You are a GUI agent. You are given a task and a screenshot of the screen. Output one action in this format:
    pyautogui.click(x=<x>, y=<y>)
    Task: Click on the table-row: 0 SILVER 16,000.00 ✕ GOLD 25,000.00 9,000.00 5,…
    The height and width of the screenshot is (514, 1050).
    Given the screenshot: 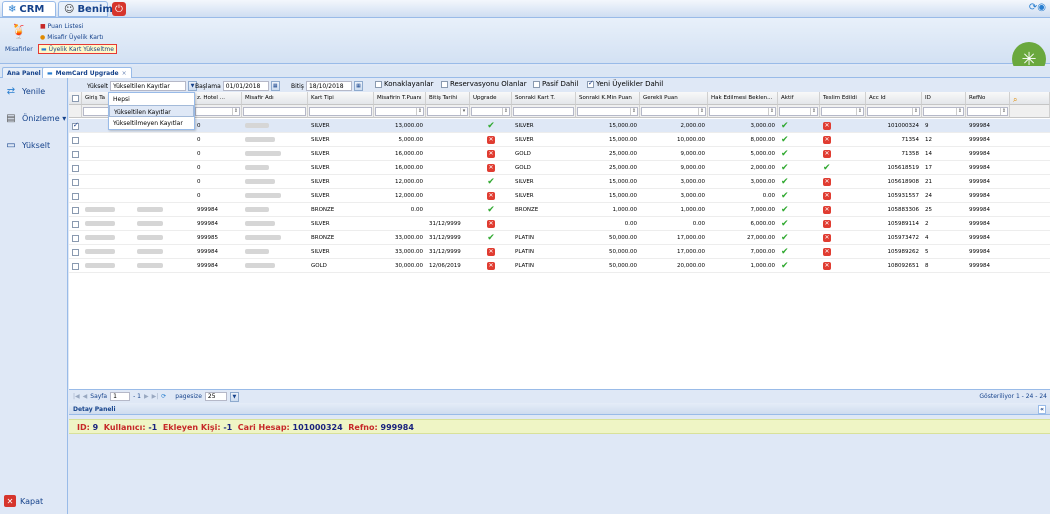 What is the action you would take?
    pyautogui.click(x=559, y=154)
    